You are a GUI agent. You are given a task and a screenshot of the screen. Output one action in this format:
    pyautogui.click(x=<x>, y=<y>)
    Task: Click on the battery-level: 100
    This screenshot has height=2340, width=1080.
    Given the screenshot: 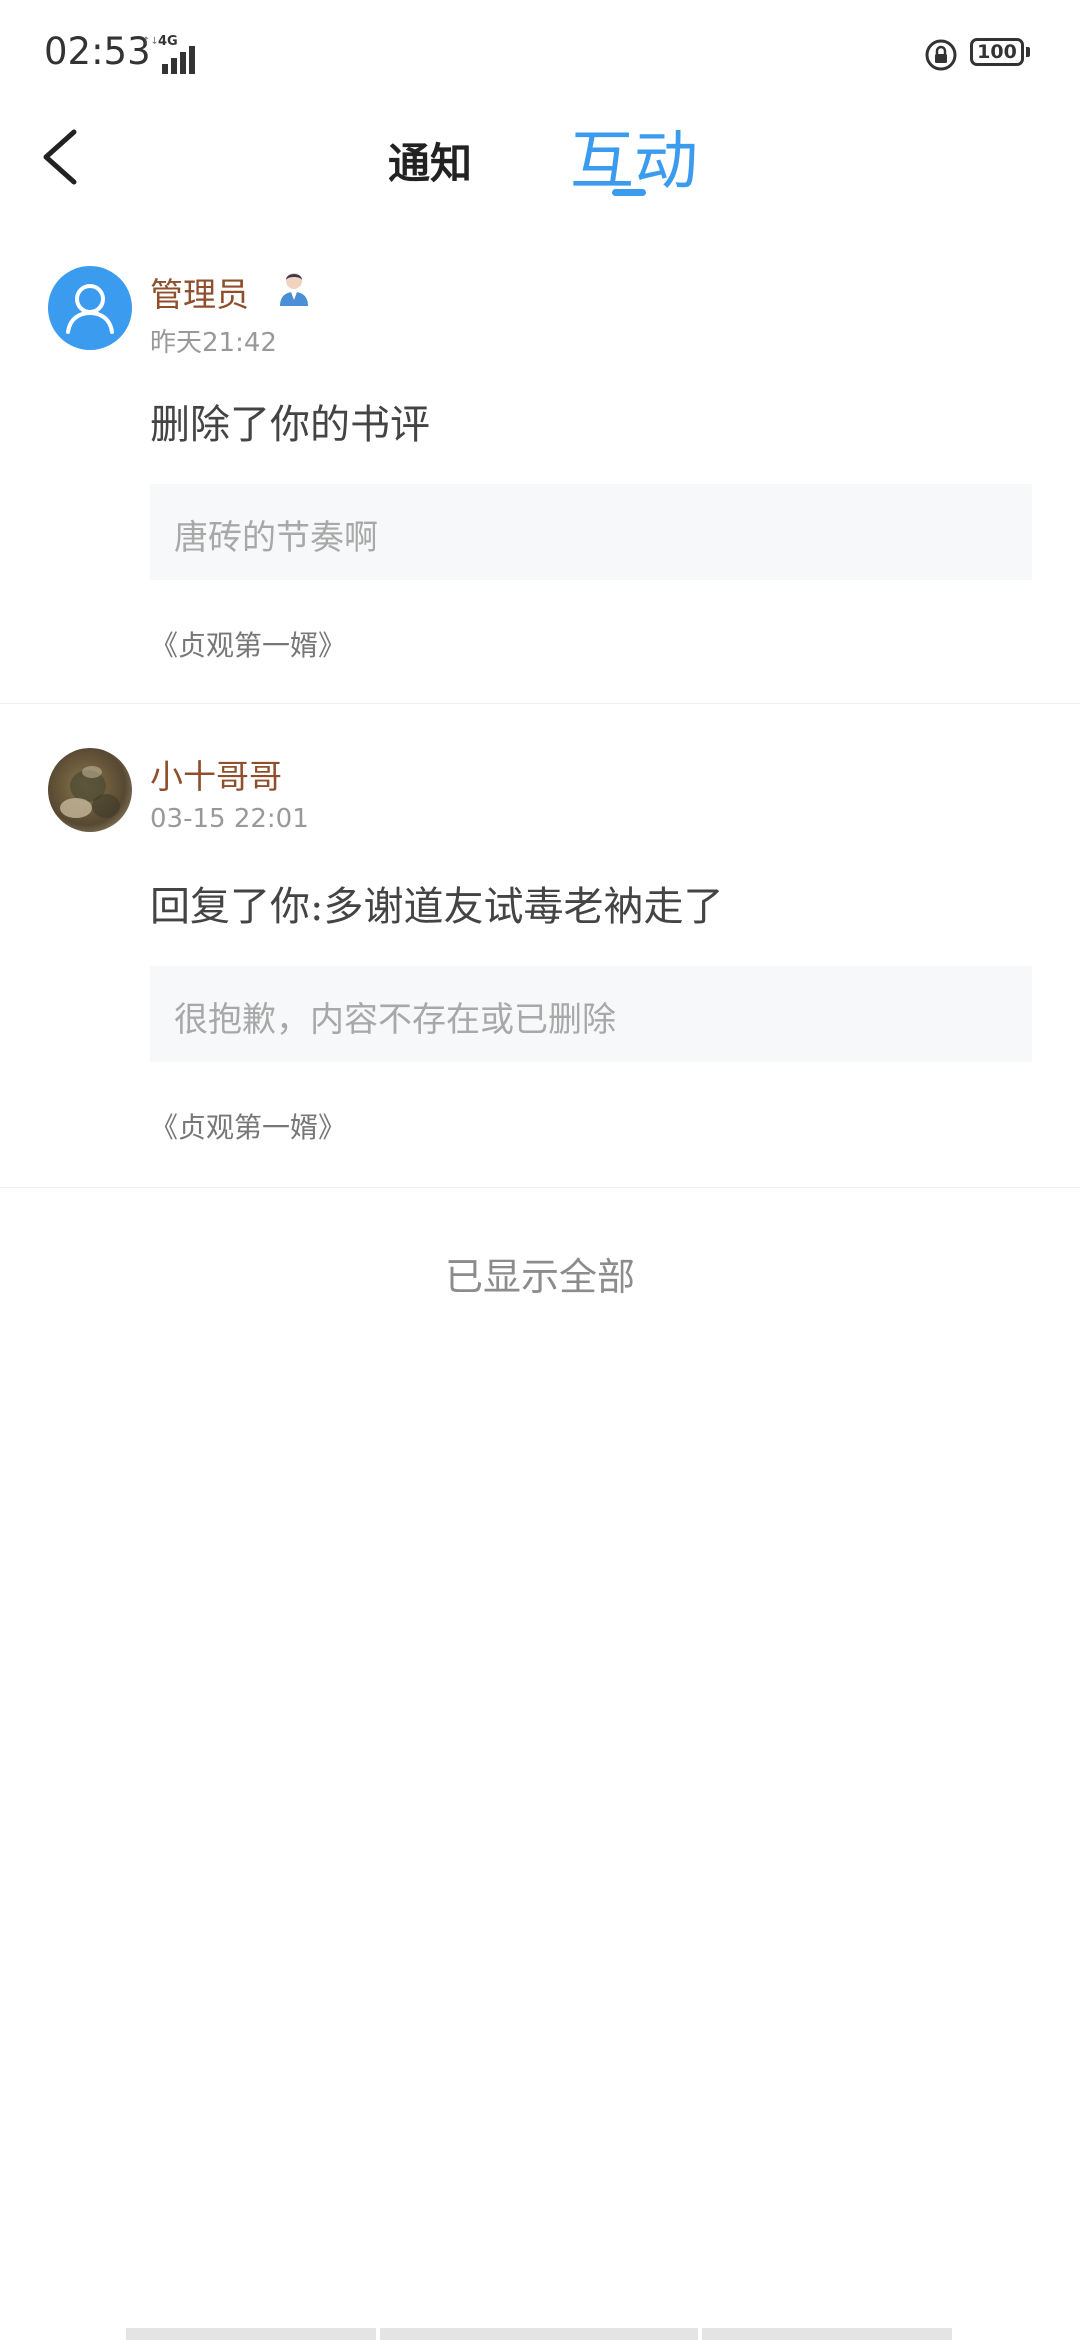 What is the action you would take?
    pyautogui.click(x=997, y=52)
    